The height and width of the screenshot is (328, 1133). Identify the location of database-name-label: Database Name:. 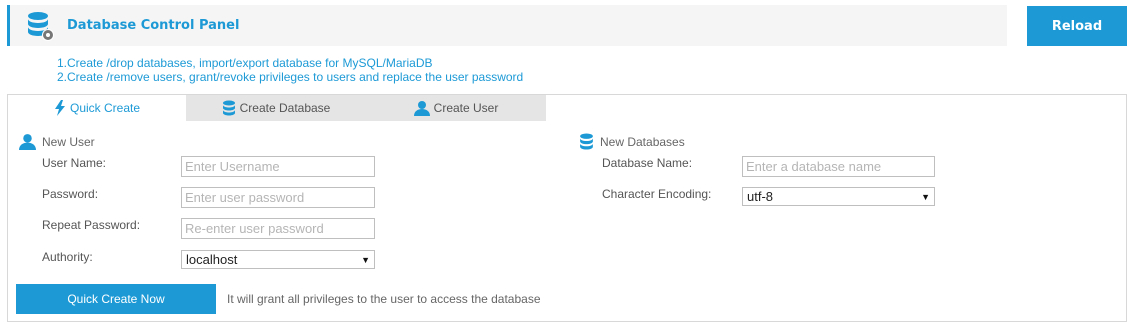
(647, 163).